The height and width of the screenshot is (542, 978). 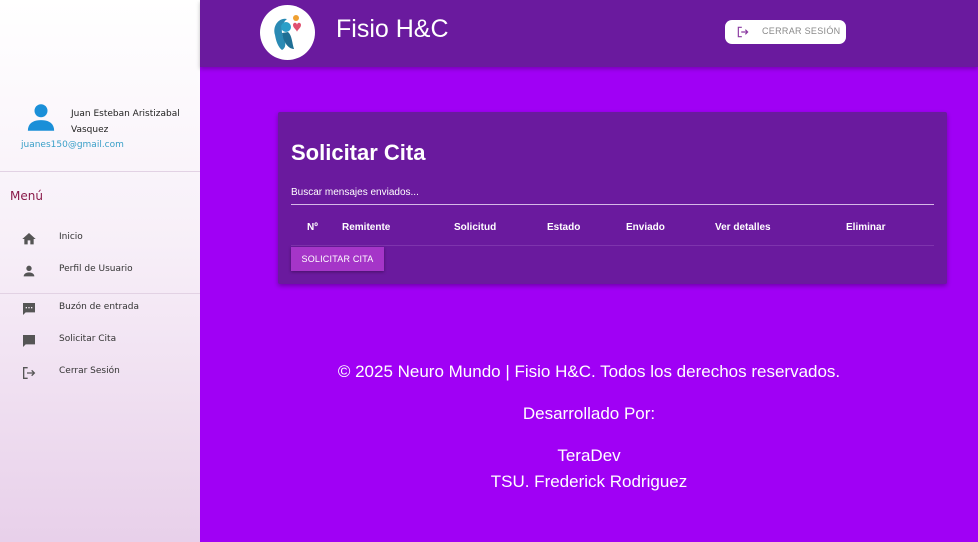 What do you see at coordinates (72, 145) in the screenshot?
I see `user-email: juanes150@gmail.com` at bounding box center [72, 145].